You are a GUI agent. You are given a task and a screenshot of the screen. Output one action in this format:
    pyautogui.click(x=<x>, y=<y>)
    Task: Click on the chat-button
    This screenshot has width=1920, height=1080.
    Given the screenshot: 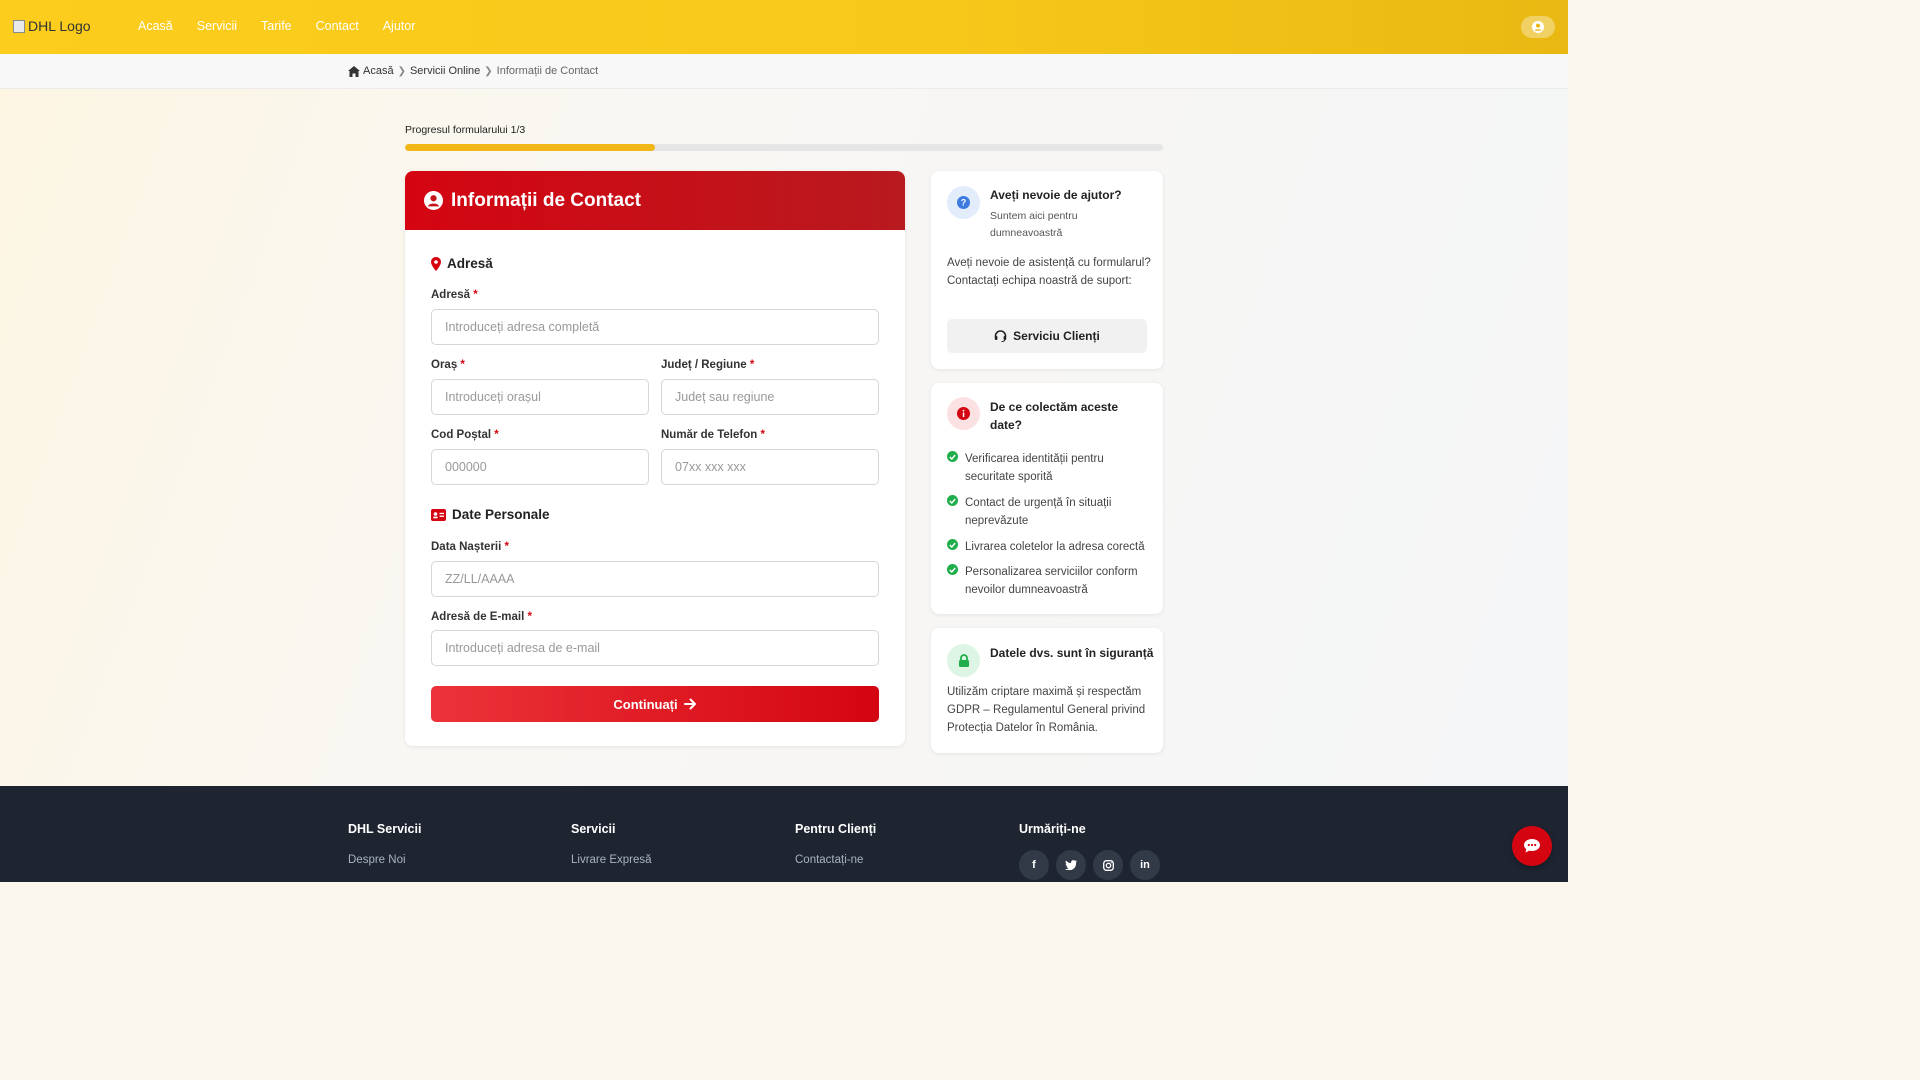 What is the action you would take?
    pyautogui.click(x=1532, y=846)
    